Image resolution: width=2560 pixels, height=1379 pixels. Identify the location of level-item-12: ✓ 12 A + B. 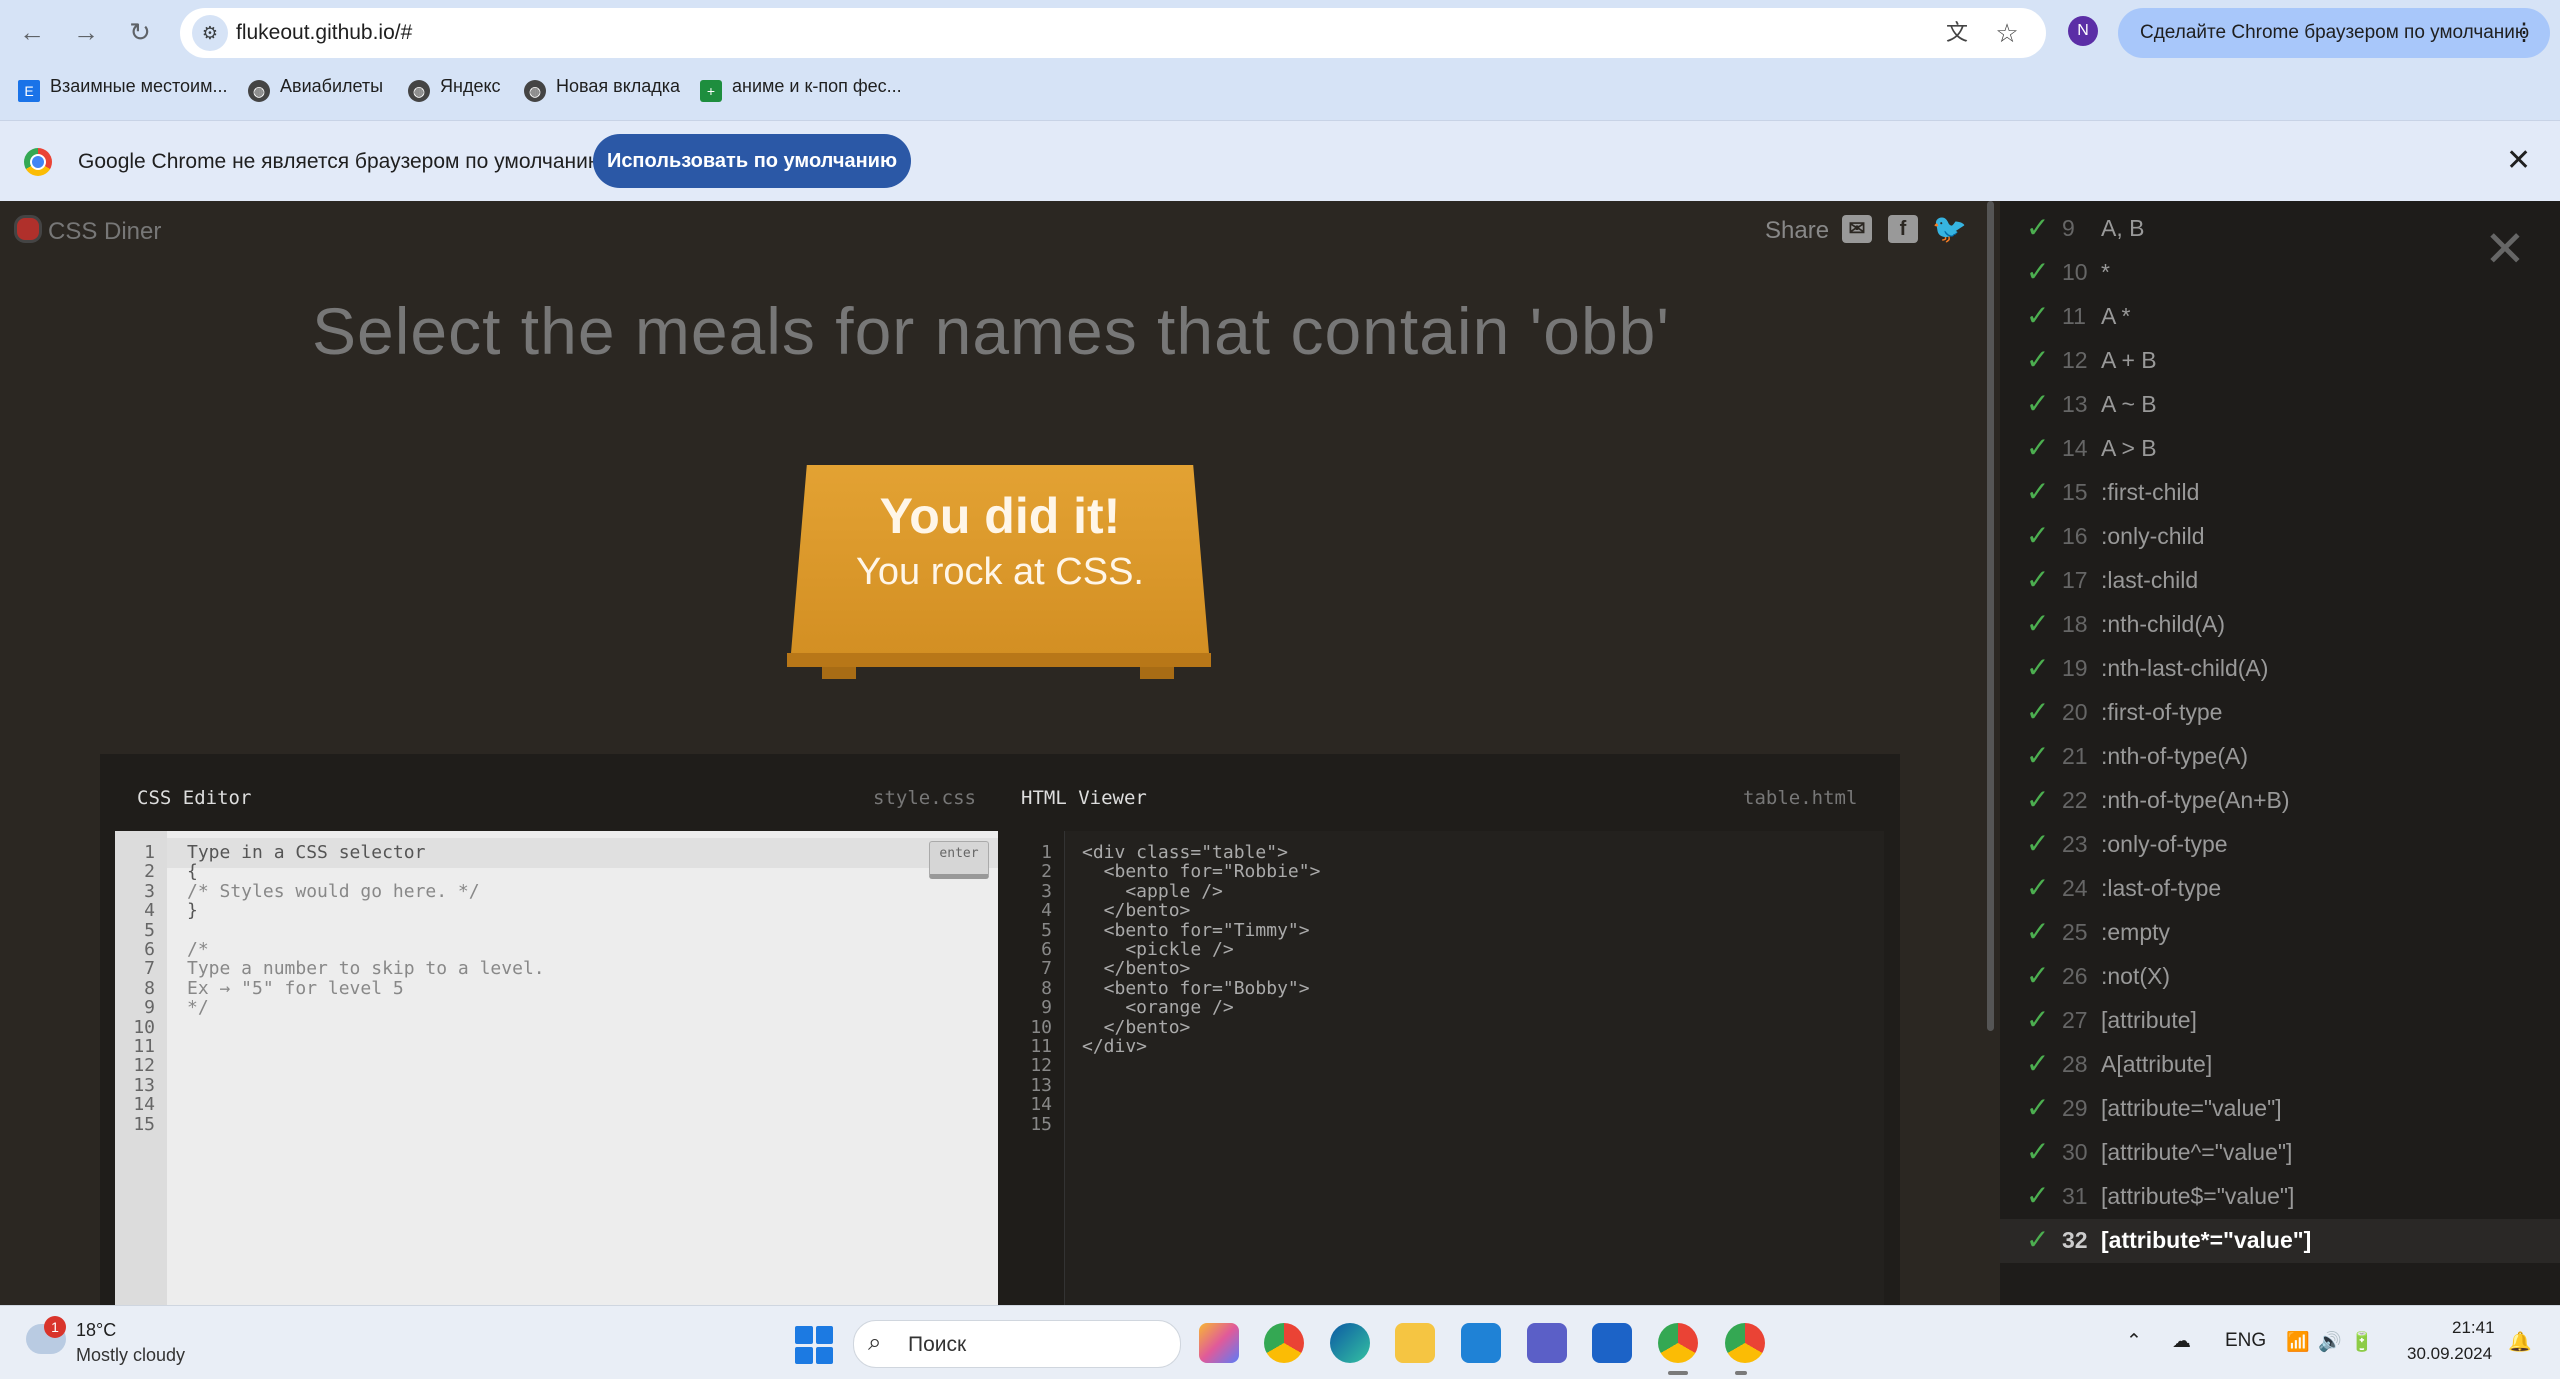
(2280, 361).